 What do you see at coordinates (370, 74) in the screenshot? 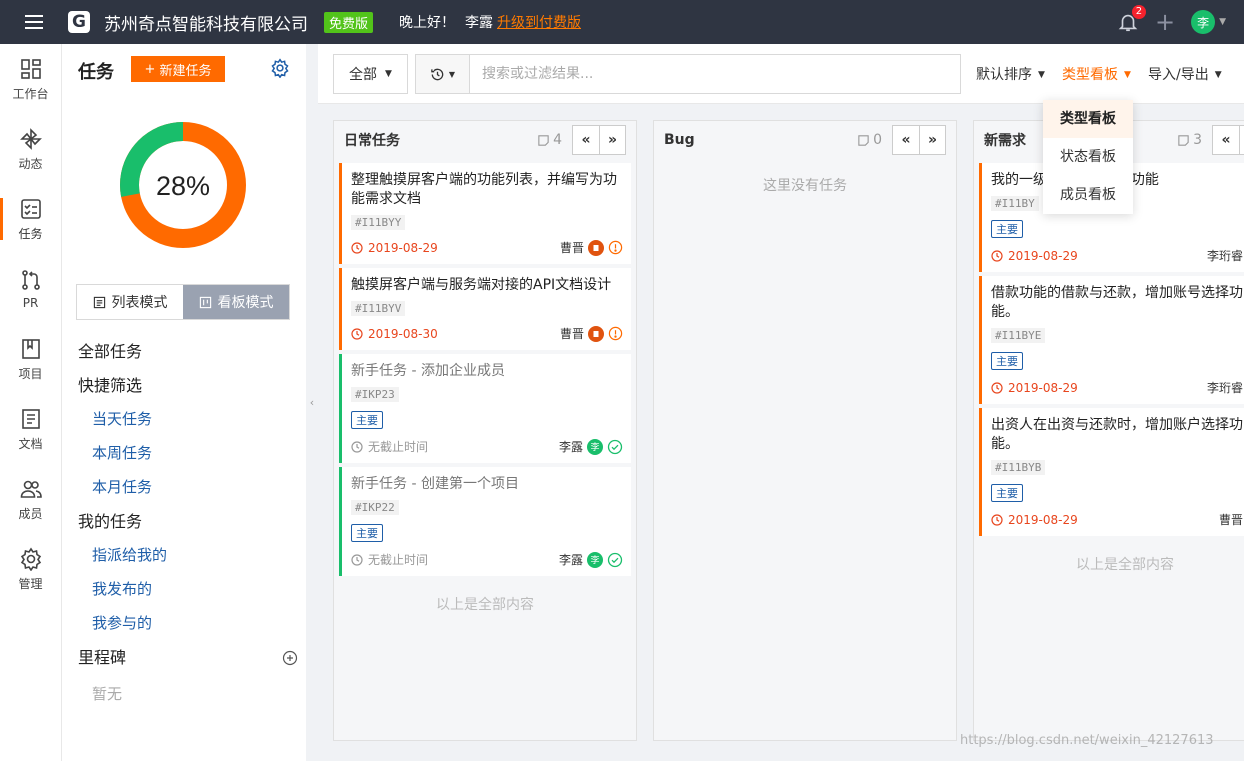
I see `scope-select: 全部 ▼` at bounding box center [370, 74].